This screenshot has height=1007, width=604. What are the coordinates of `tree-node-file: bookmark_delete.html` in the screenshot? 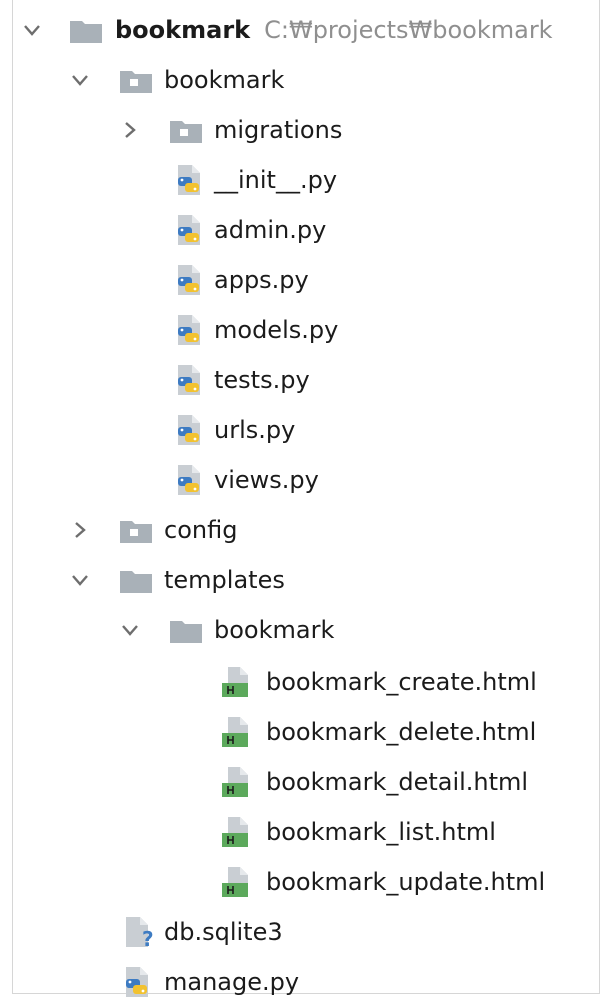 It's located at (302, 732).